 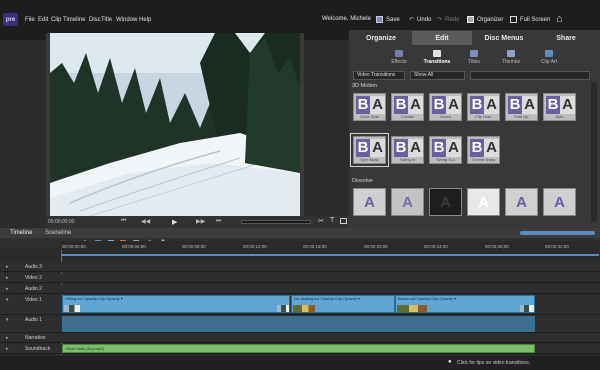 What do you see at coordinates (300, 233) in the screenshot?
I see `timeline-header: Timeline Sceneline` at bounding box center [300, 233].